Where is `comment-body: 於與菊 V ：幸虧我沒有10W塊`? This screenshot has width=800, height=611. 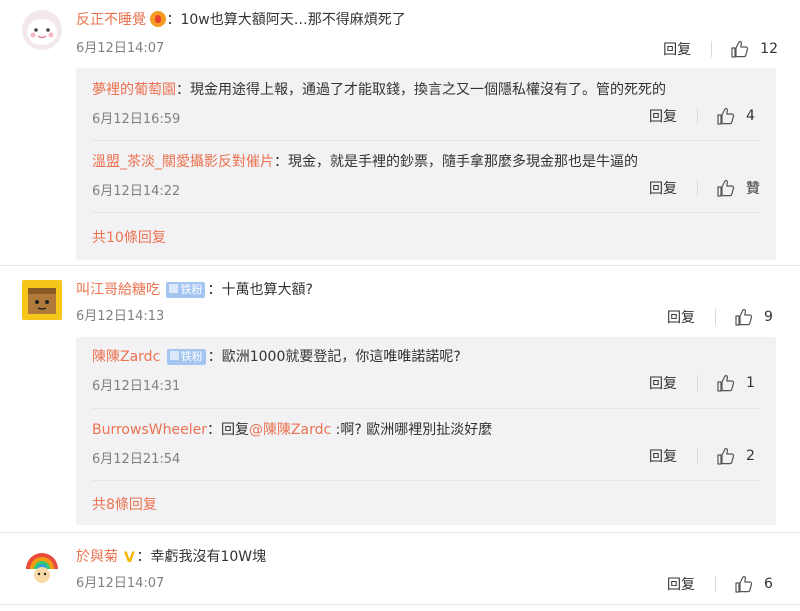
comment-body: 於與菊 V ：幸虧我沒有10W塊 is located at coordinates (171, 557).